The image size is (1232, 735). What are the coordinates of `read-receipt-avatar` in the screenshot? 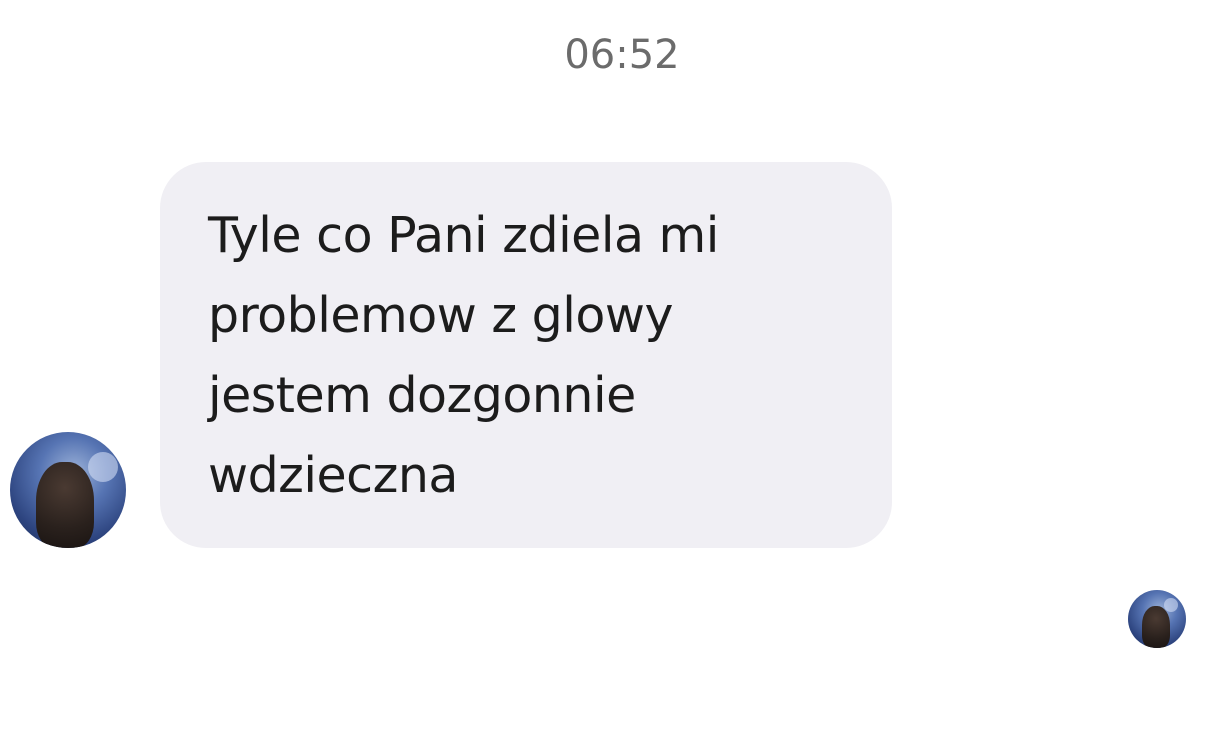 It's located at (1157, 619).